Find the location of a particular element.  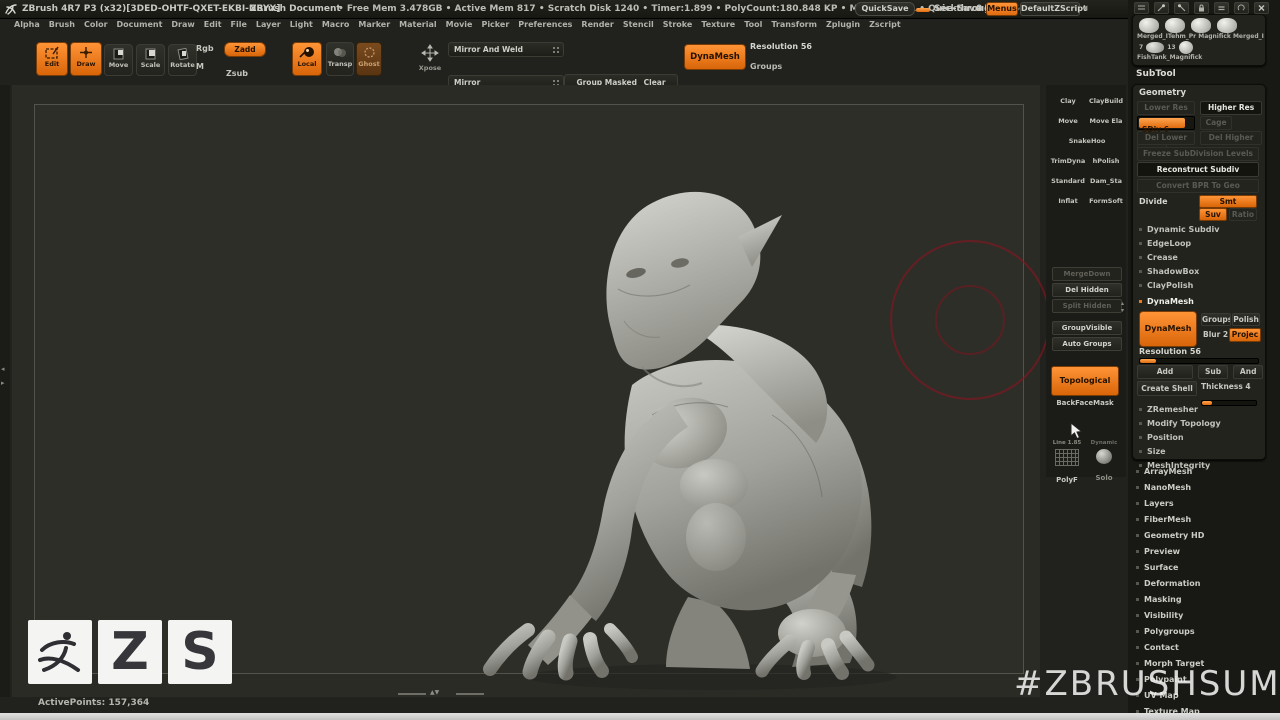

menu-item: Document is located at coordinates (140, 26).